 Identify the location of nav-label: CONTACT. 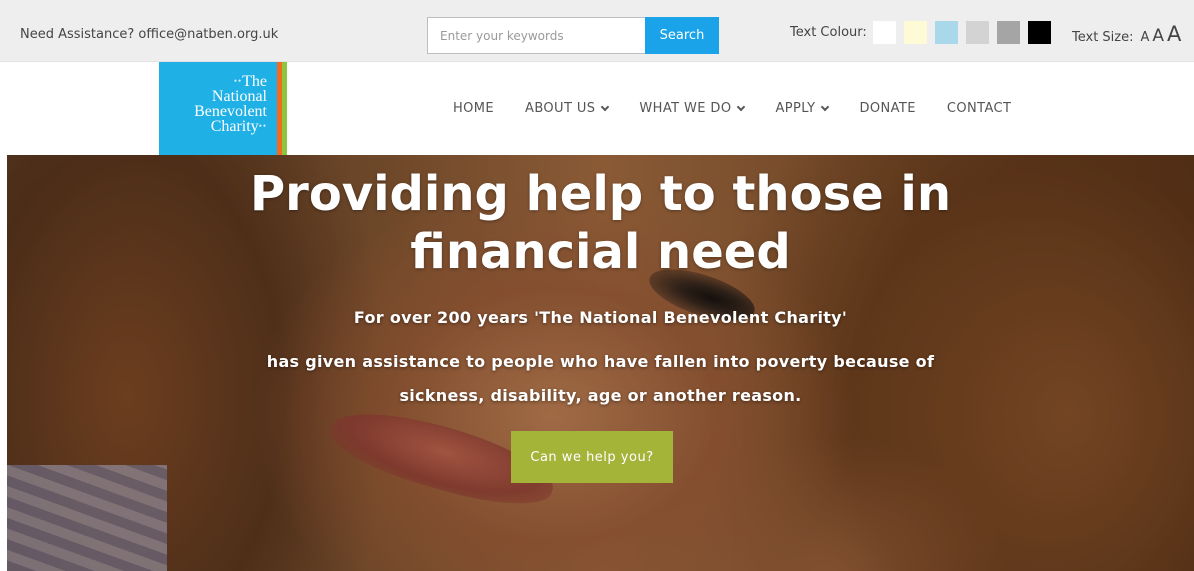
(979, 108).